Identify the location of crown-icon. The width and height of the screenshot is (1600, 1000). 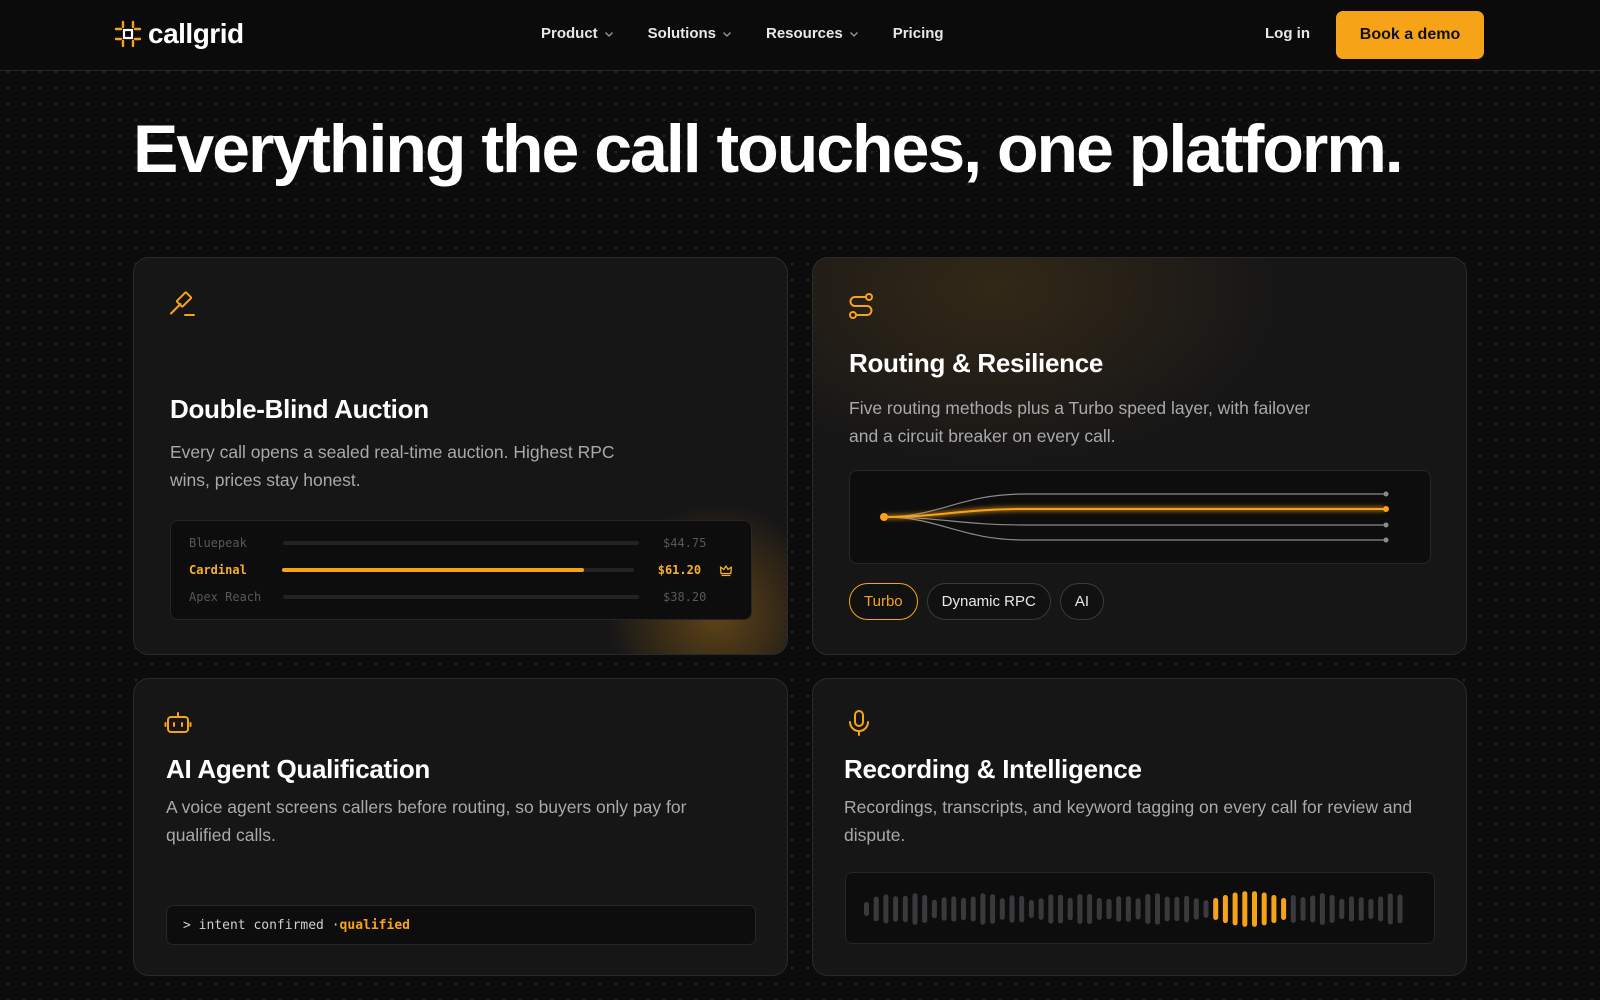
(726, 571).